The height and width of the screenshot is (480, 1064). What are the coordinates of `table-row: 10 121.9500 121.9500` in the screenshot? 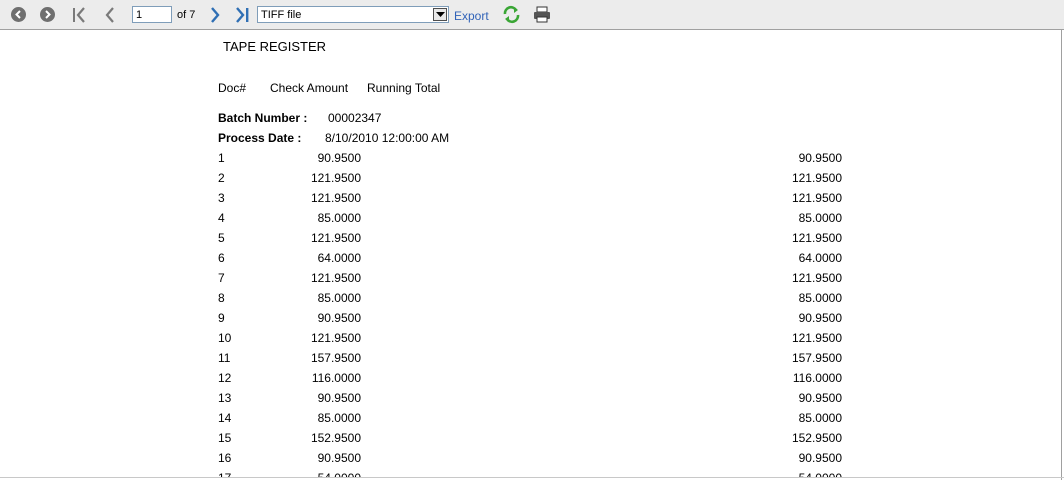 It's located at (530, 341).